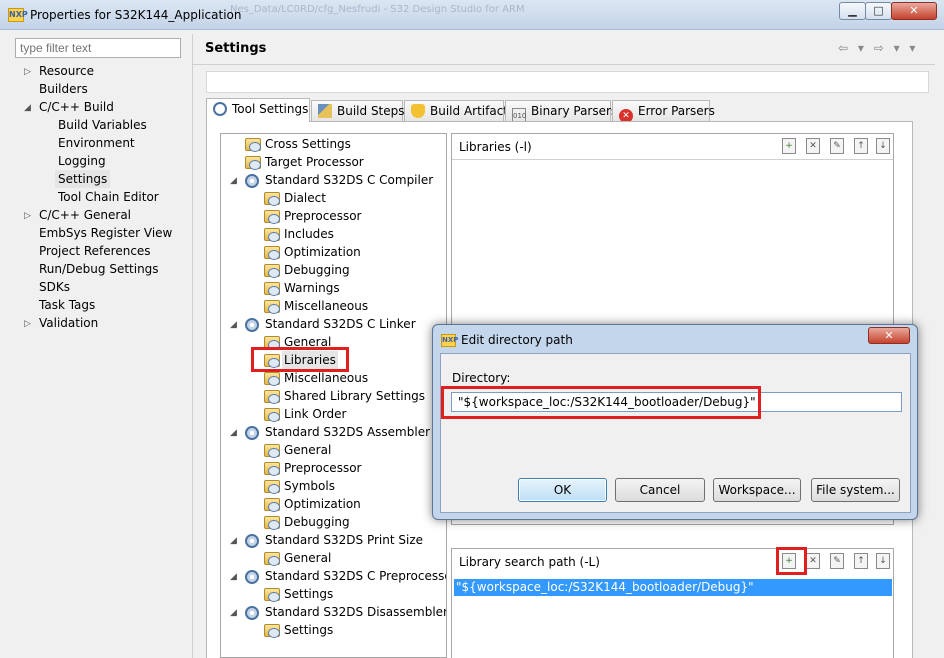 The width and height of the screenshot is (944, 658). What do you see at coordinates (105, 233) in the screenshot?
I see `nav-item-embsys-register-view: EmbSys Register View` at bounding box center [105, 233].